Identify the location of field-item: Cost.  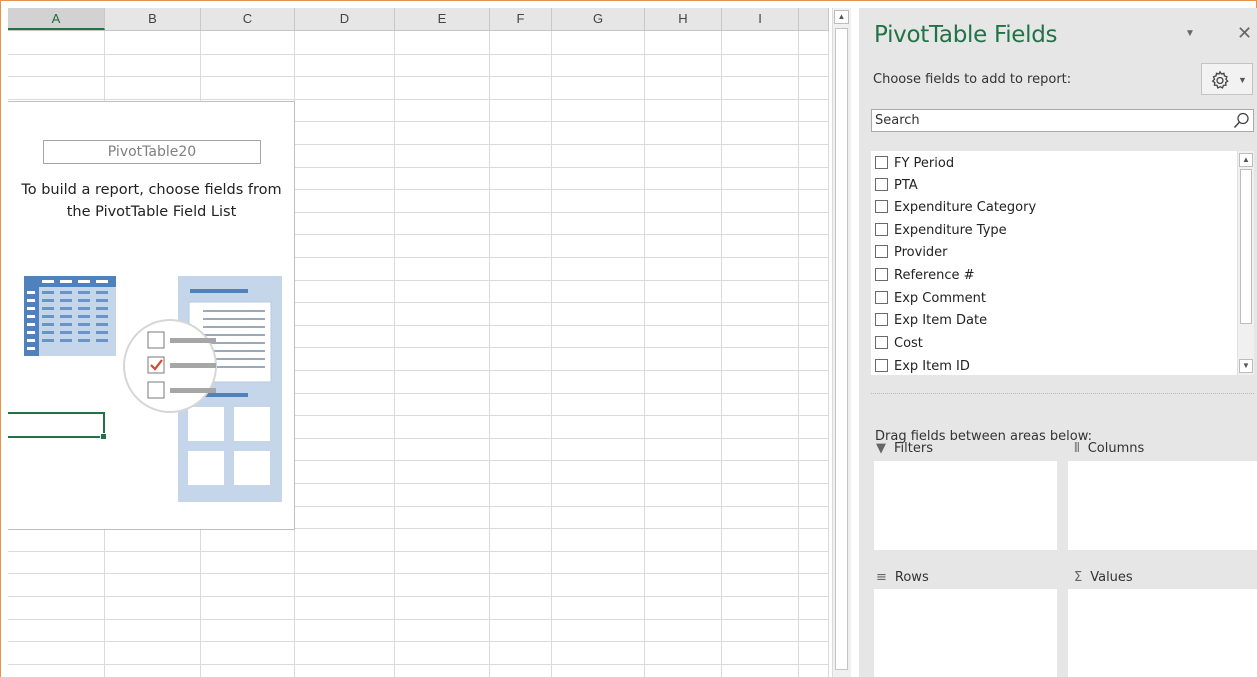
(899, 344).